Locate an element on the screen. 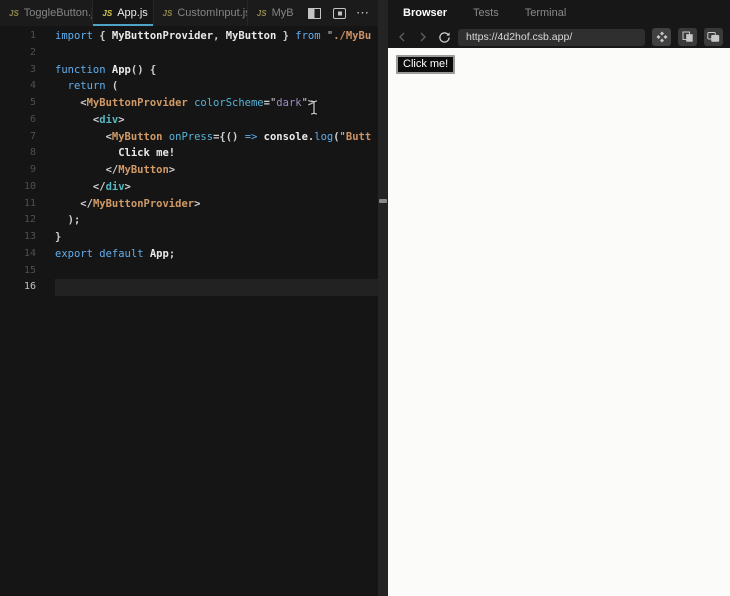 This screenshot has height=596, width=730. open-preview-icon is located at coordinates (339, 13).